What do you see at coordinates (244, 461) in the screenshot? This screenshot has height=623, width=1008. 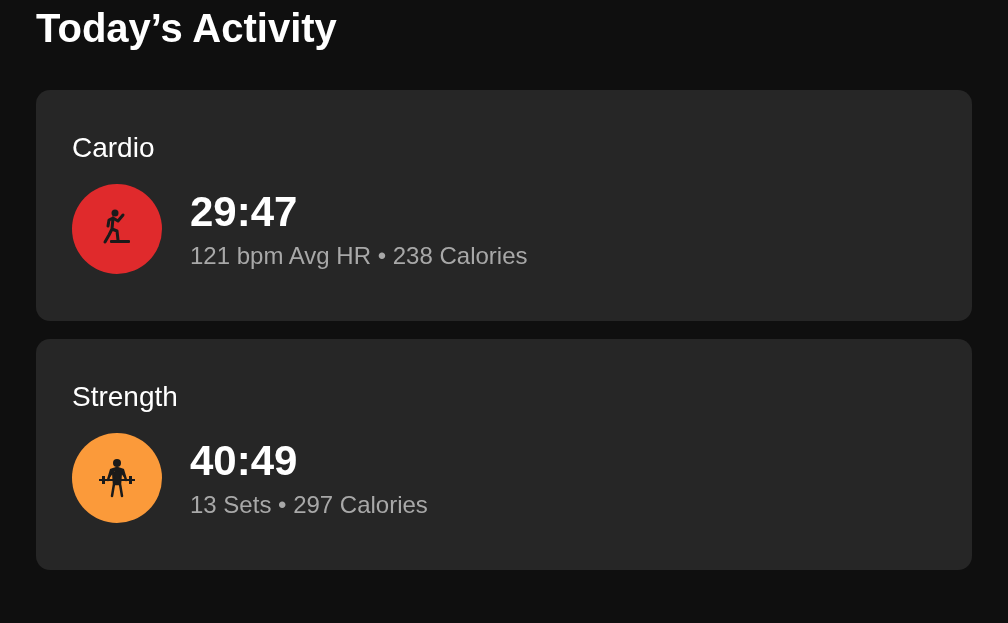 I see `duration: 40:49` at bounding box center [244, 461].